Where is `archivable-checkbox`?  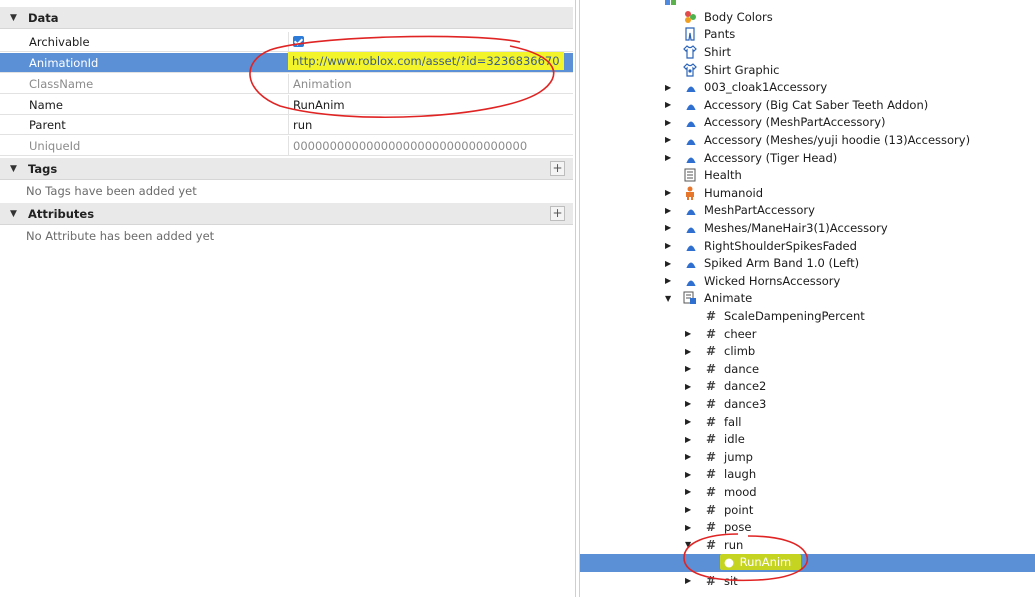
archivable-checkbox is located at coordinates (298, 42).